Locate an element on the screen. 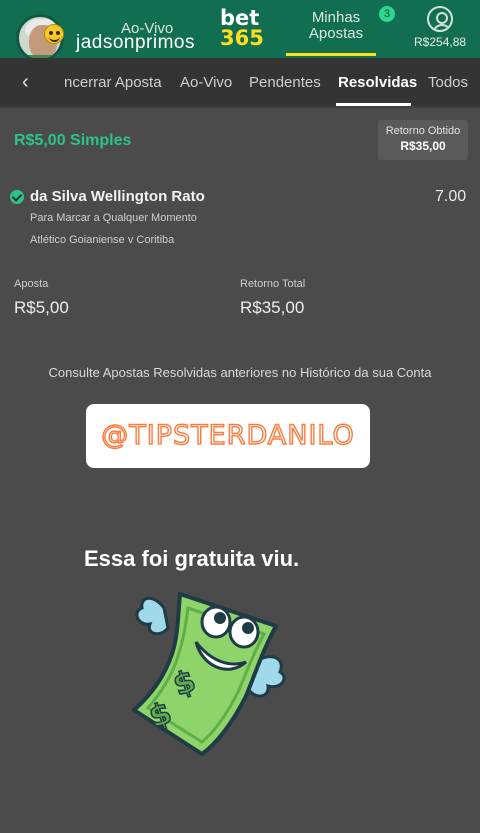 The height and width of the screenshot is (833, 480). notification-badge: 3 is located at coordinates (387, 14).